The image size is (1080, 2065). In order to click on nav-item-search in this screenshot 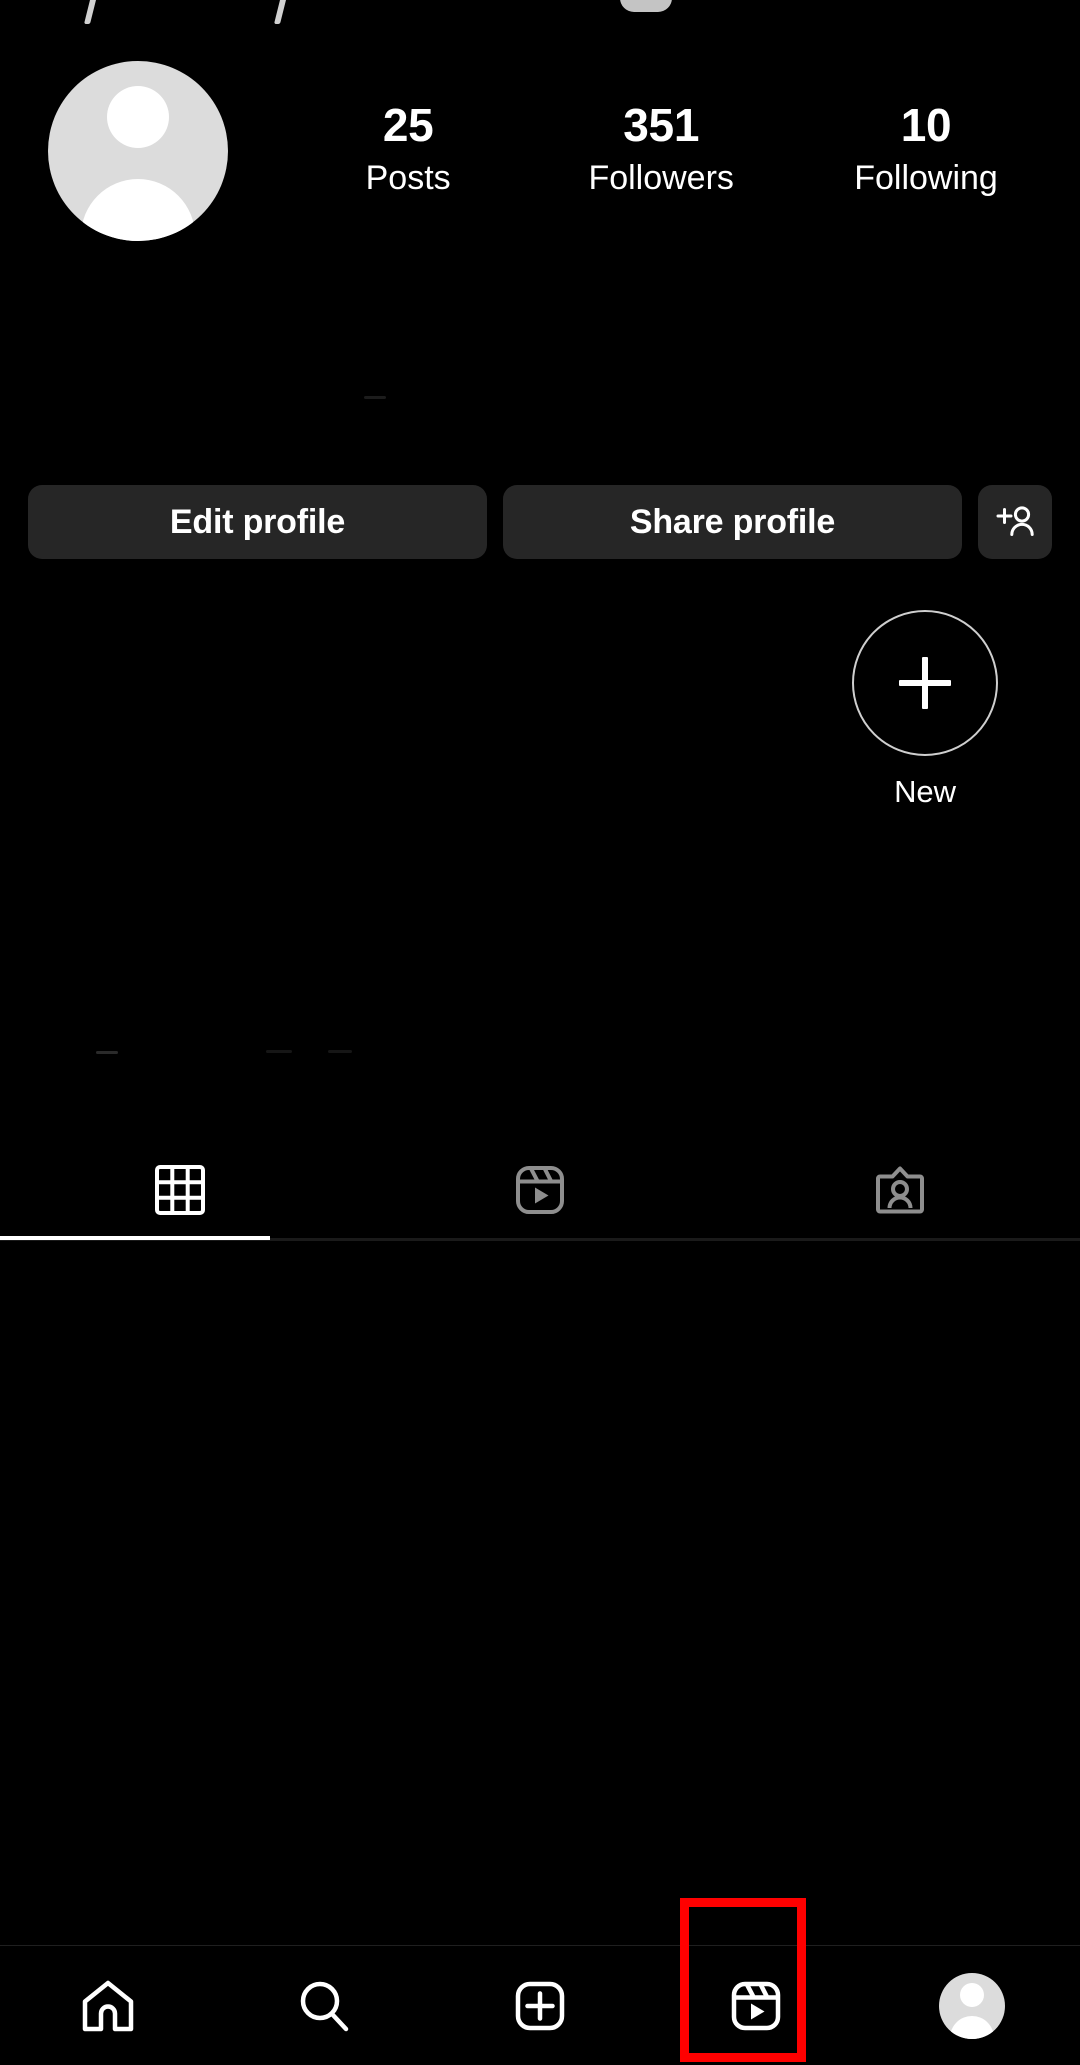, I will do `click(324, 2006)`.